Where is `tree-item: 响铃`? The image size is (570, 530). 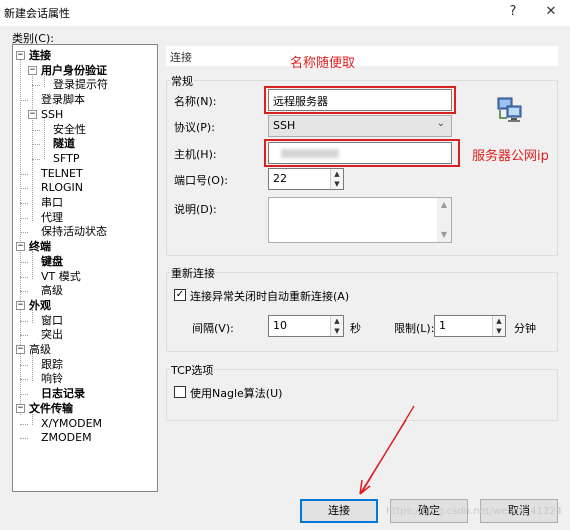 tree-item: 响铃 is located at coordinates (52, 379).